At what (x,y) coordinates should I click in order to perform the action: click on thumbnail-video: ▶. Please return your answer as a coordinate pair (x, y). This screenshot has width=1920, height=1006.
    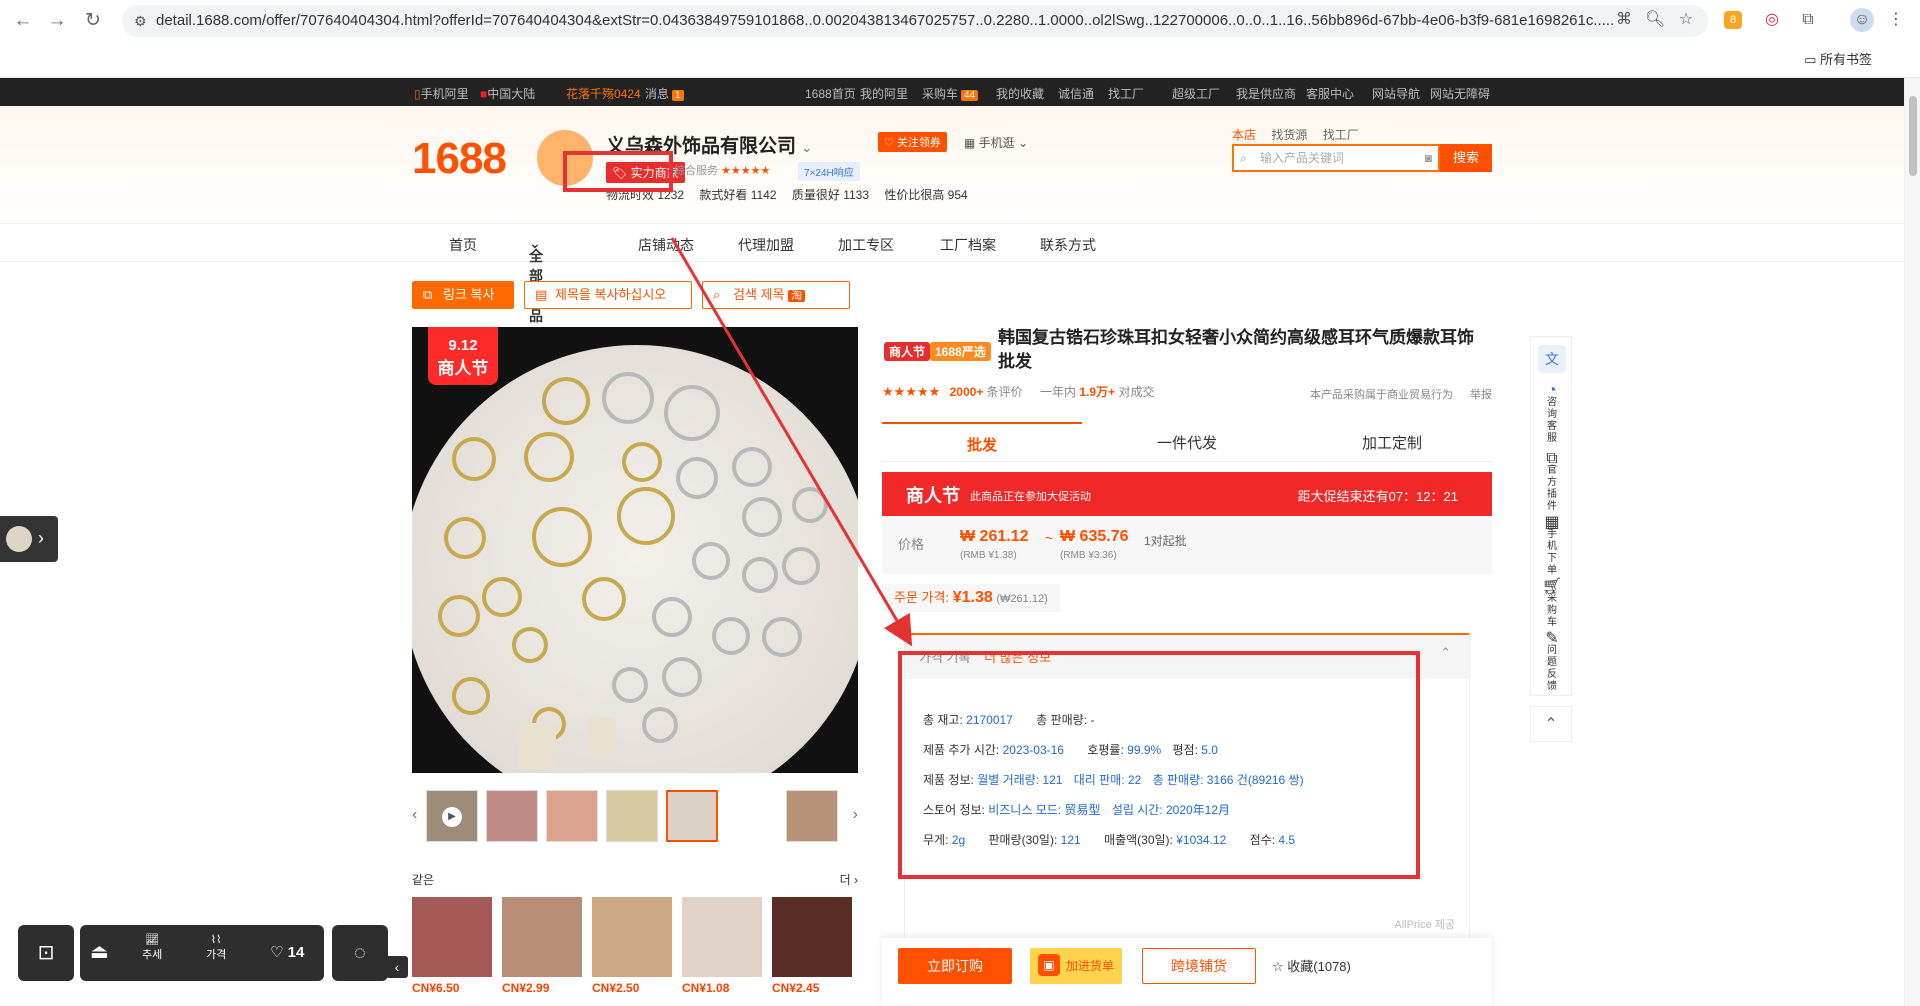
    Looking at the image, I should click on (452, 816).